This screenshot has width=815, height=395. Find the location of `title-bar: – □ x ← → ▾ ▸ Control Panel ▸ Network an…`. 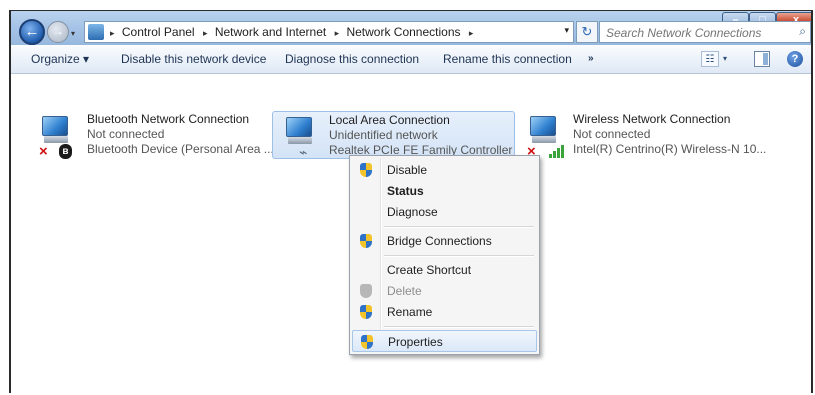

title-bar: – □ x ← → ▾ ▸ Control Panel ▸ Network an… is located at coordinates (411, 28).